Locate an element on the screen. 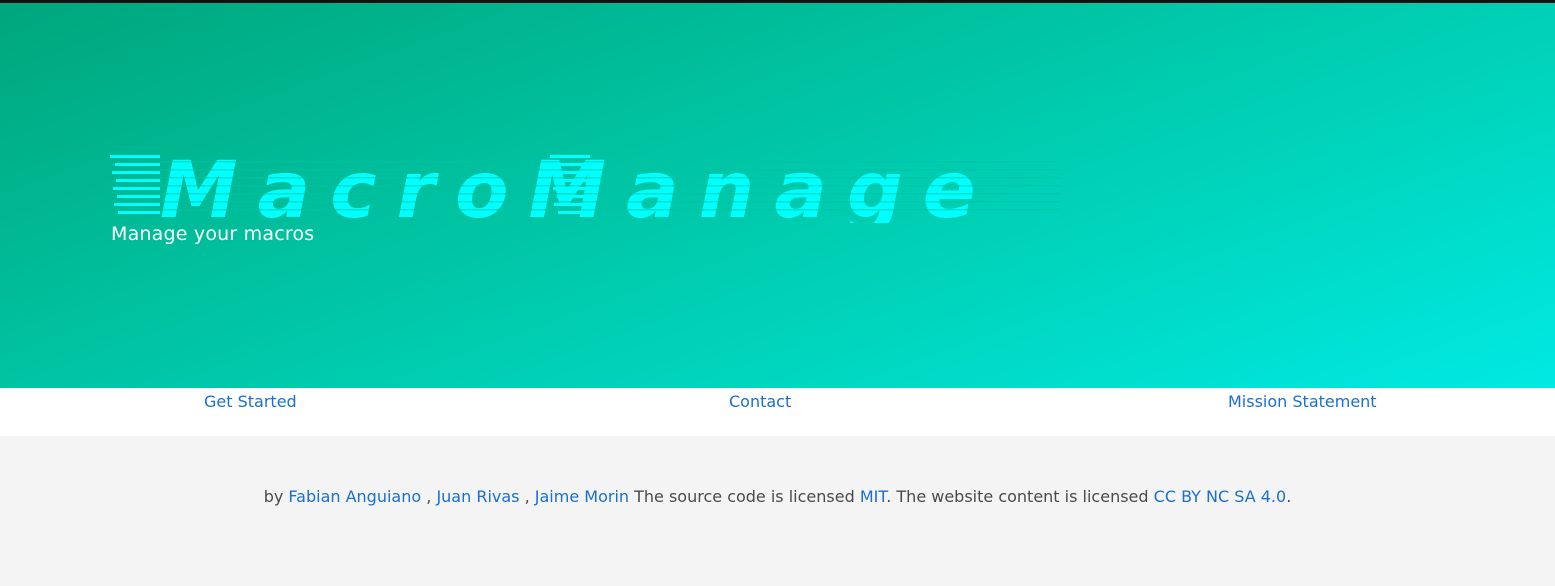 The image size is (1555, 586). content-license-text: . The website content is licensed is located at coordinates (1017, 496).